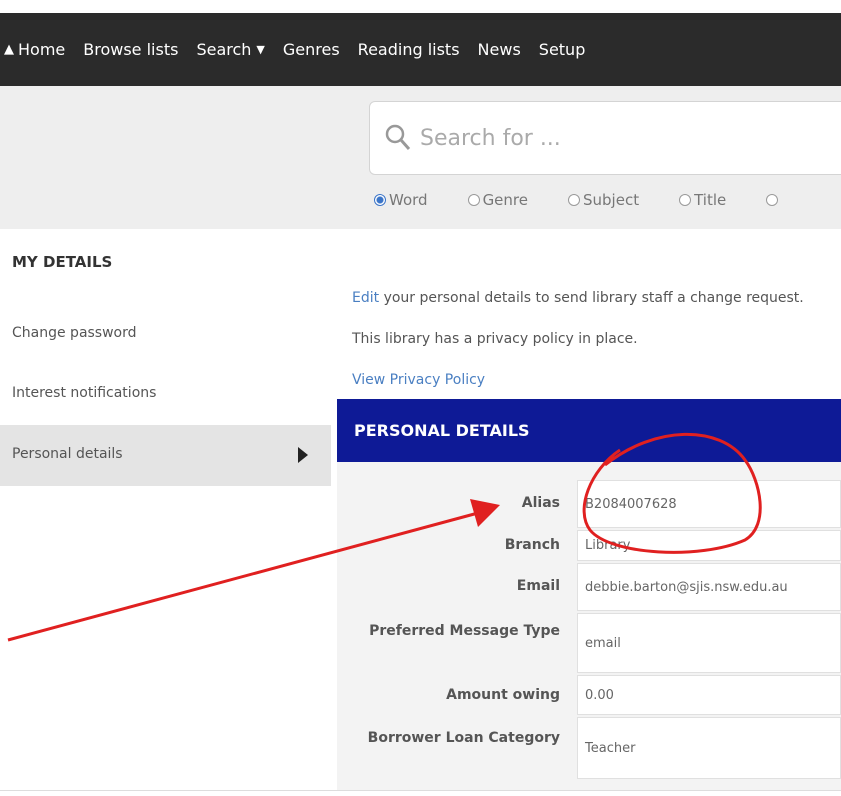  Describe the element at coordinates (562, 49) in the screenshot. I see `nav-setup: Setup` at that location.